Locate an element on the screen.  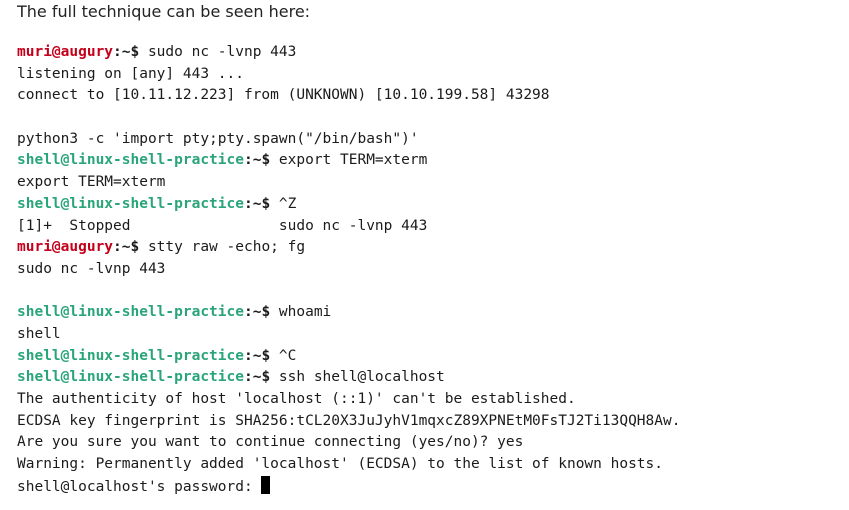
output-text: [1]+ Stopped sudo nc -lvnp 443 is located at coordinates (222, 225).